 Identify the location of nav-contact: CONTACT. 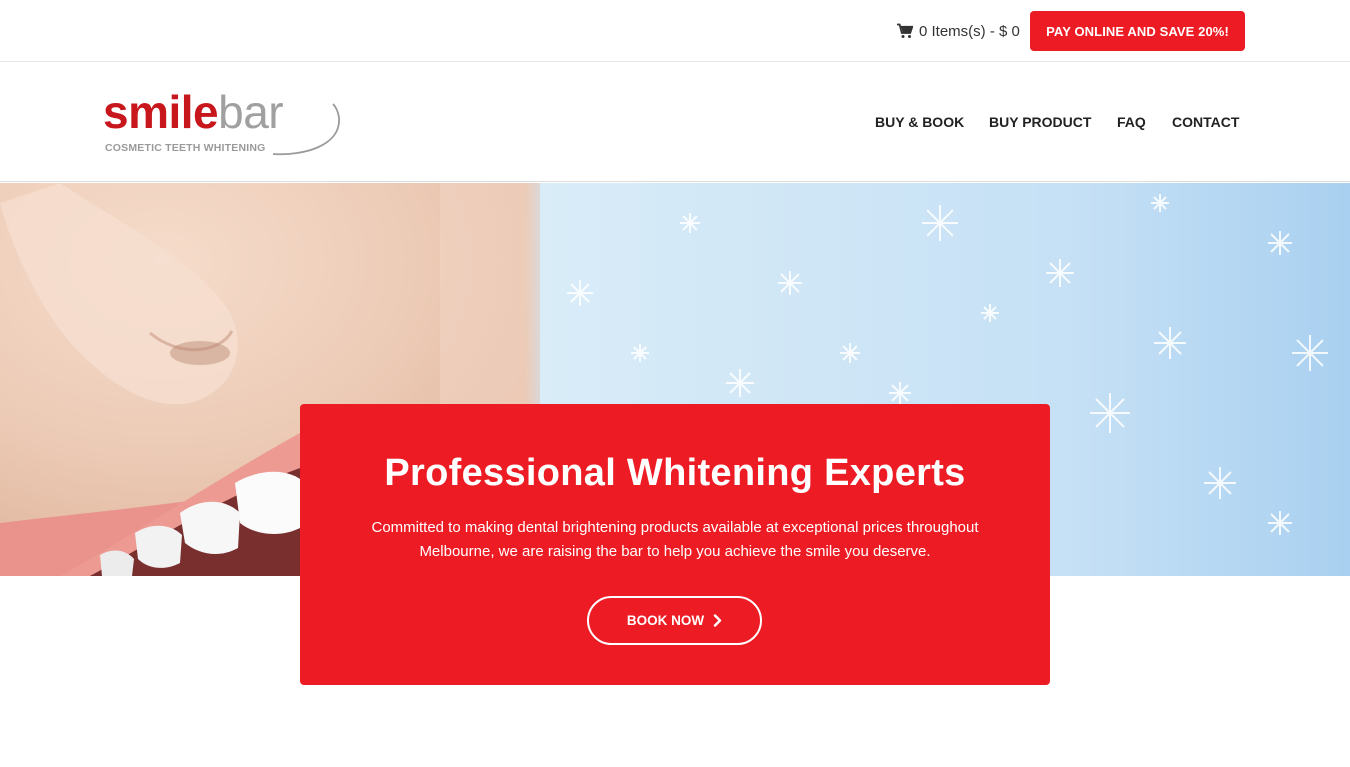
(1205, 122).